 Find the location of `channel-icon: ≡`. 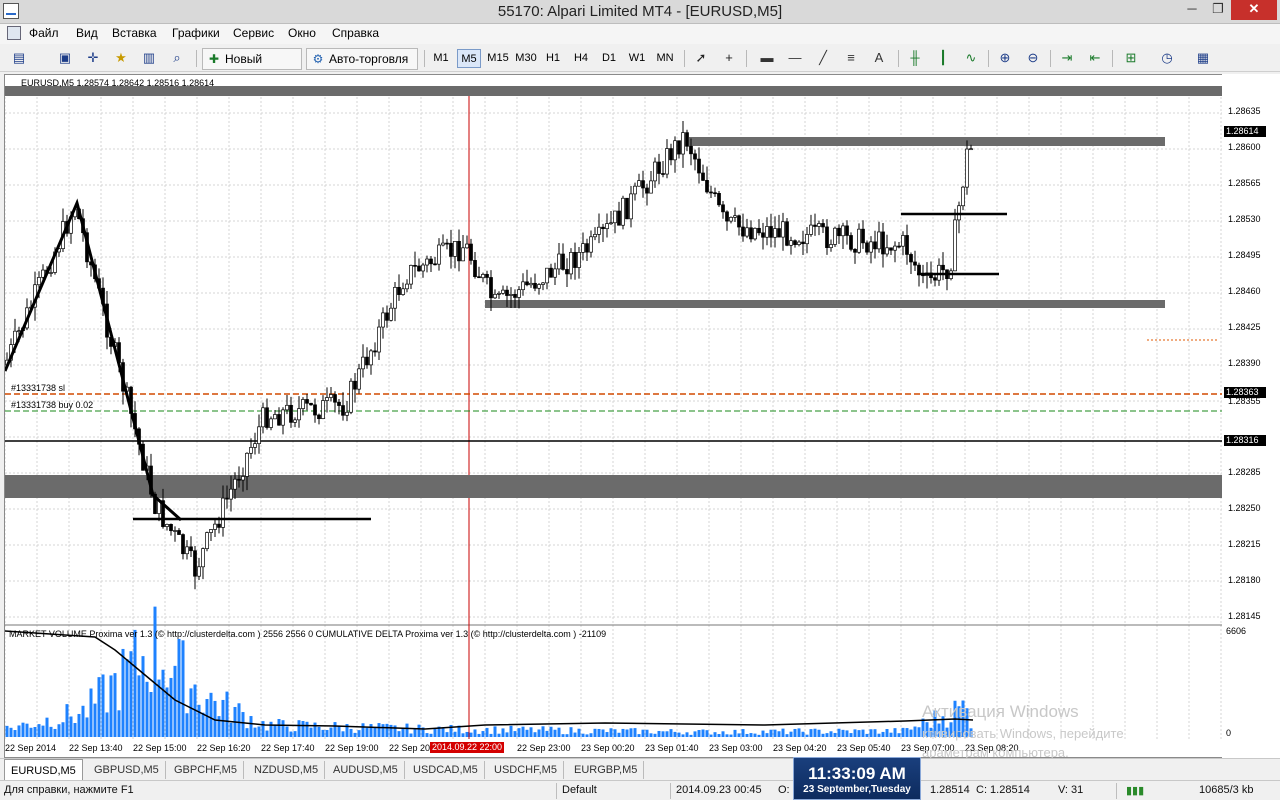

channel-icon: ≡ is located at coordinates (851, 58).